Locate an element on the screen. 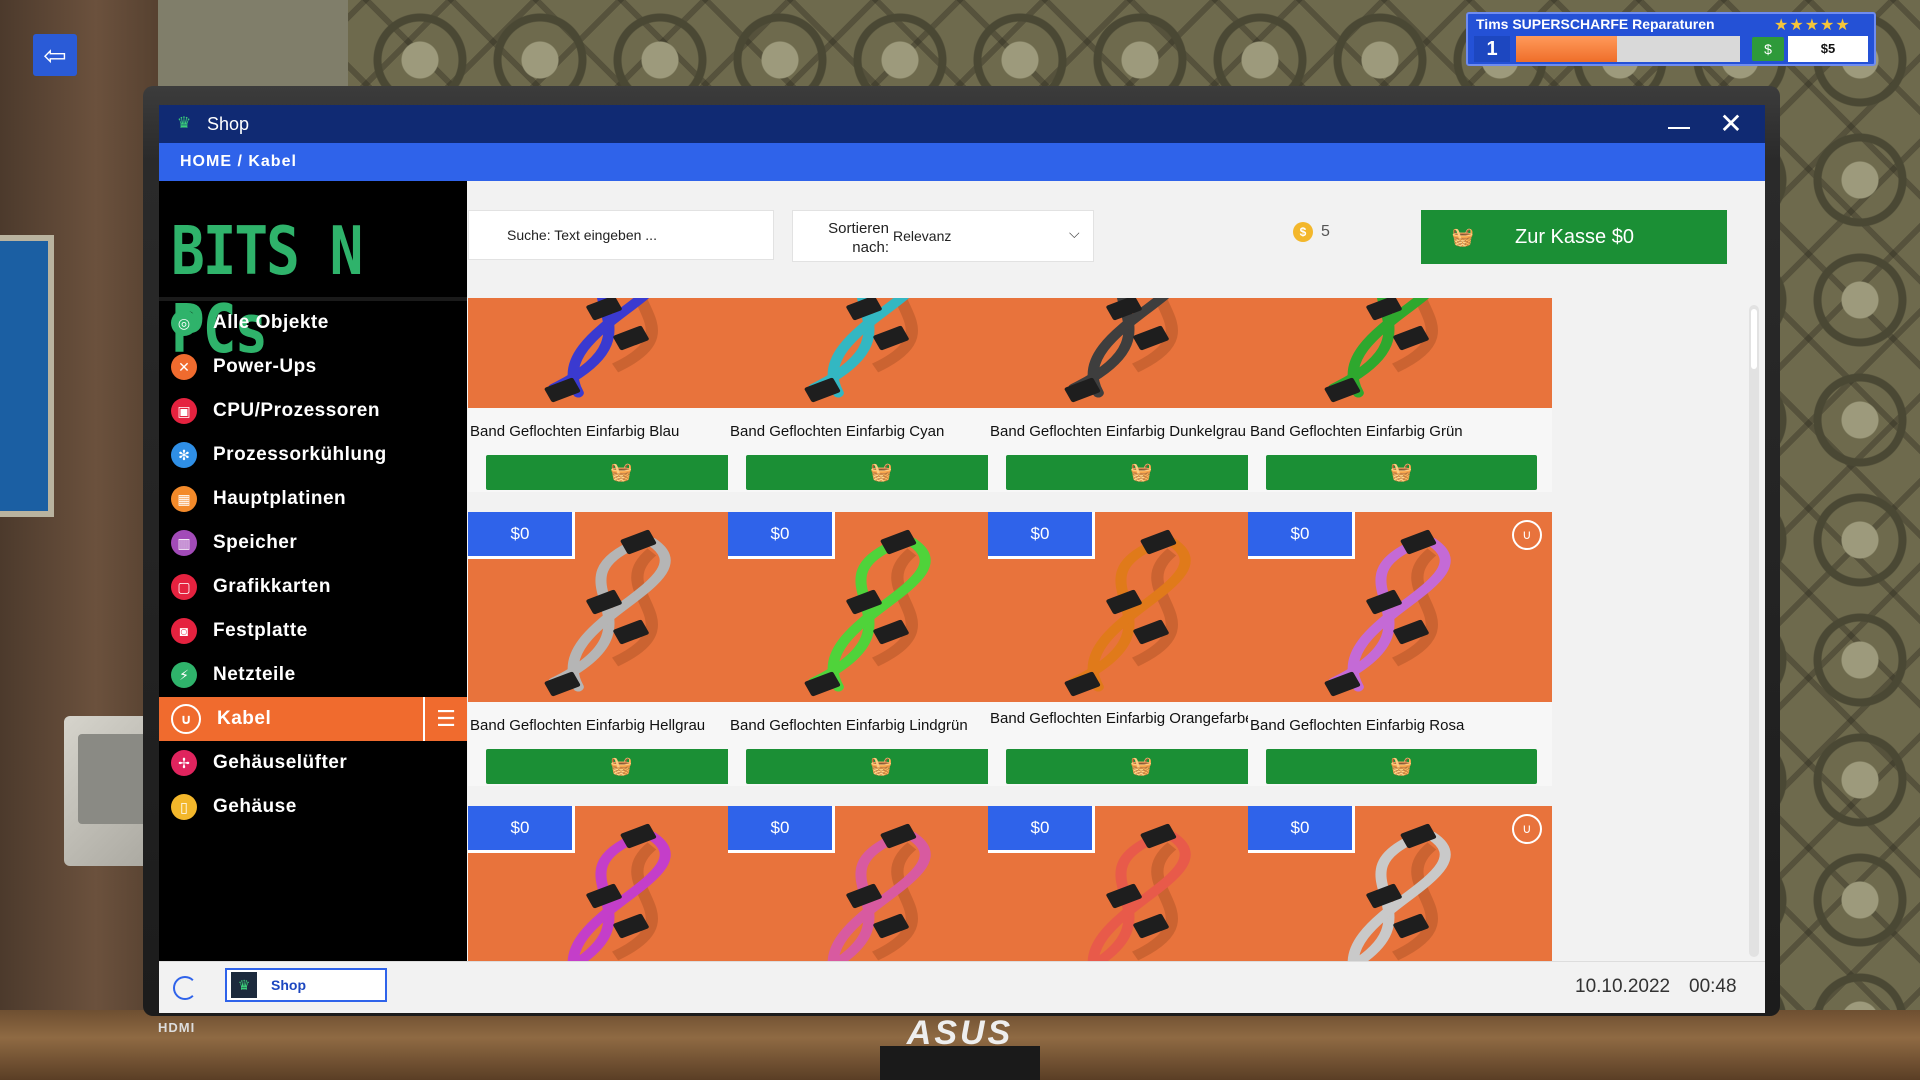 This screenshot has width=1920, height=1080. monitor-brand-logo: ASUS is located at coordinates (960, 1033).